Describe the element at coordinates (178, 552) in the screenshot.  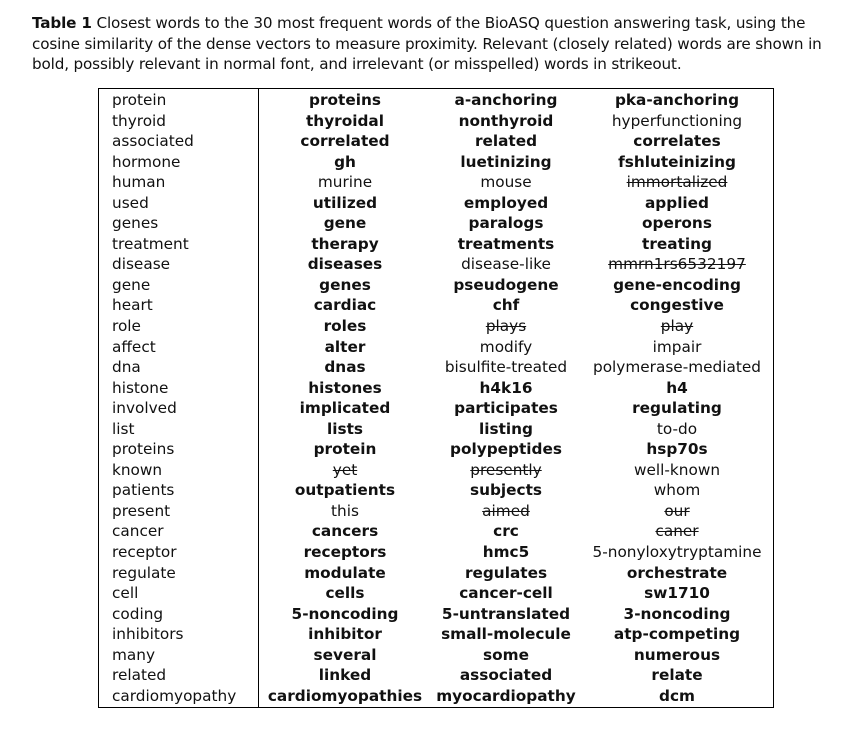
I see `query-word: receptor` at that location.